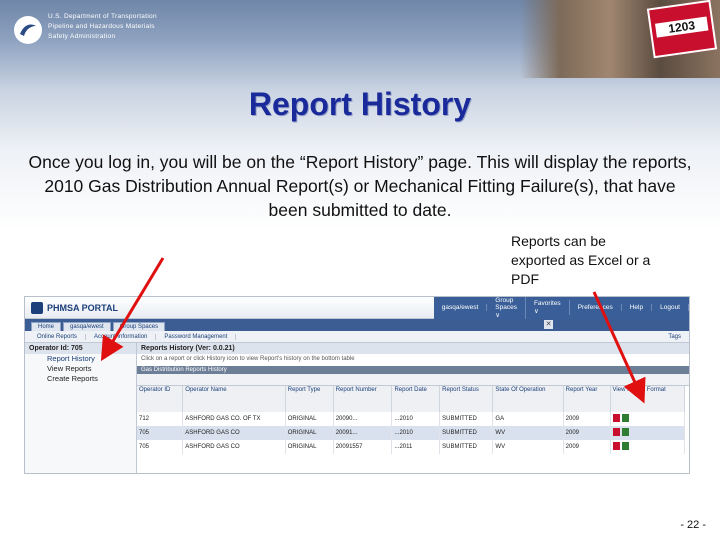 The image size is (720, 540). What do you see at coordinates (619, 347) in the screenshot?
I see `arrow-to-export-icons` at bounding box center [619, 347].